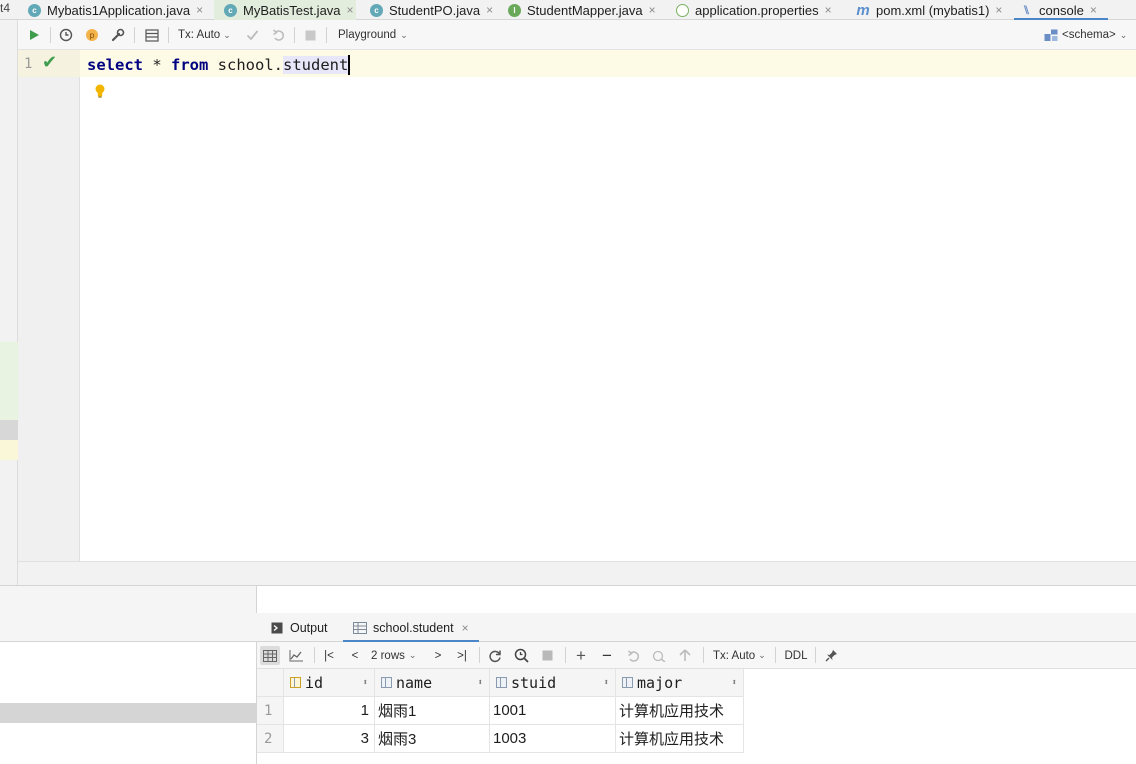  I want to click on first-page-button: |<, so click(329, 655).